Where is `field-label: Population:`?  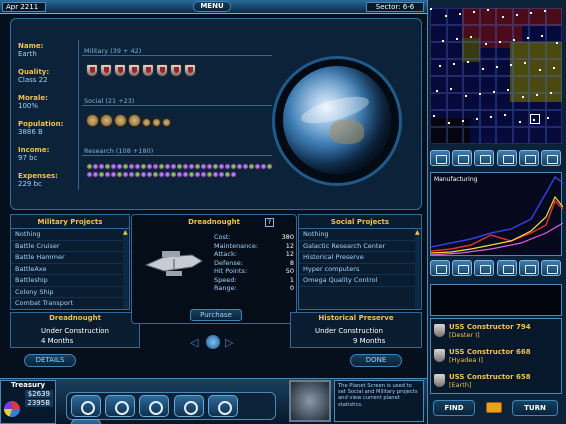
field-label: Population: is located at coordinates (41, 124).